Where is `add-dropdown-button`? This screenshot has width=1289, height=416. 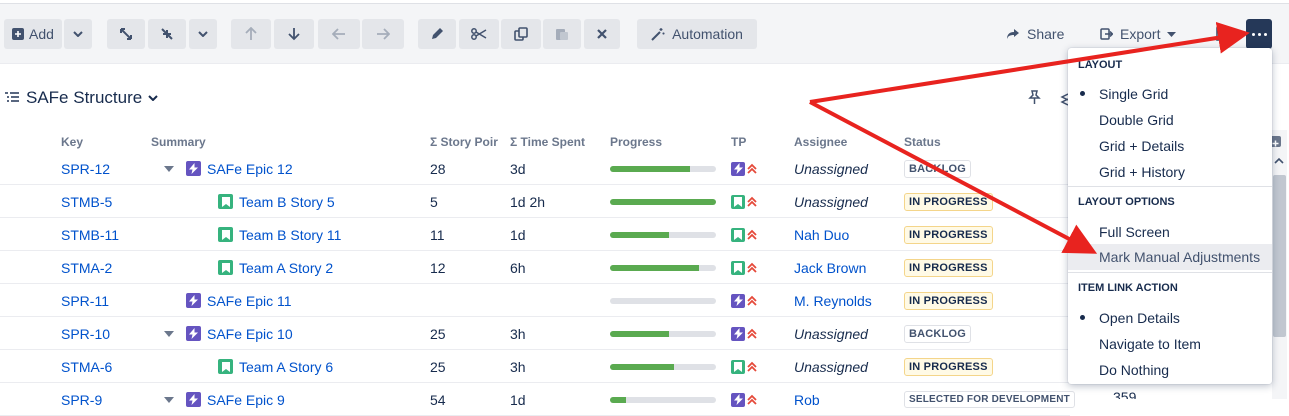
add-dropdown-button is located at coordinates (78, 34).